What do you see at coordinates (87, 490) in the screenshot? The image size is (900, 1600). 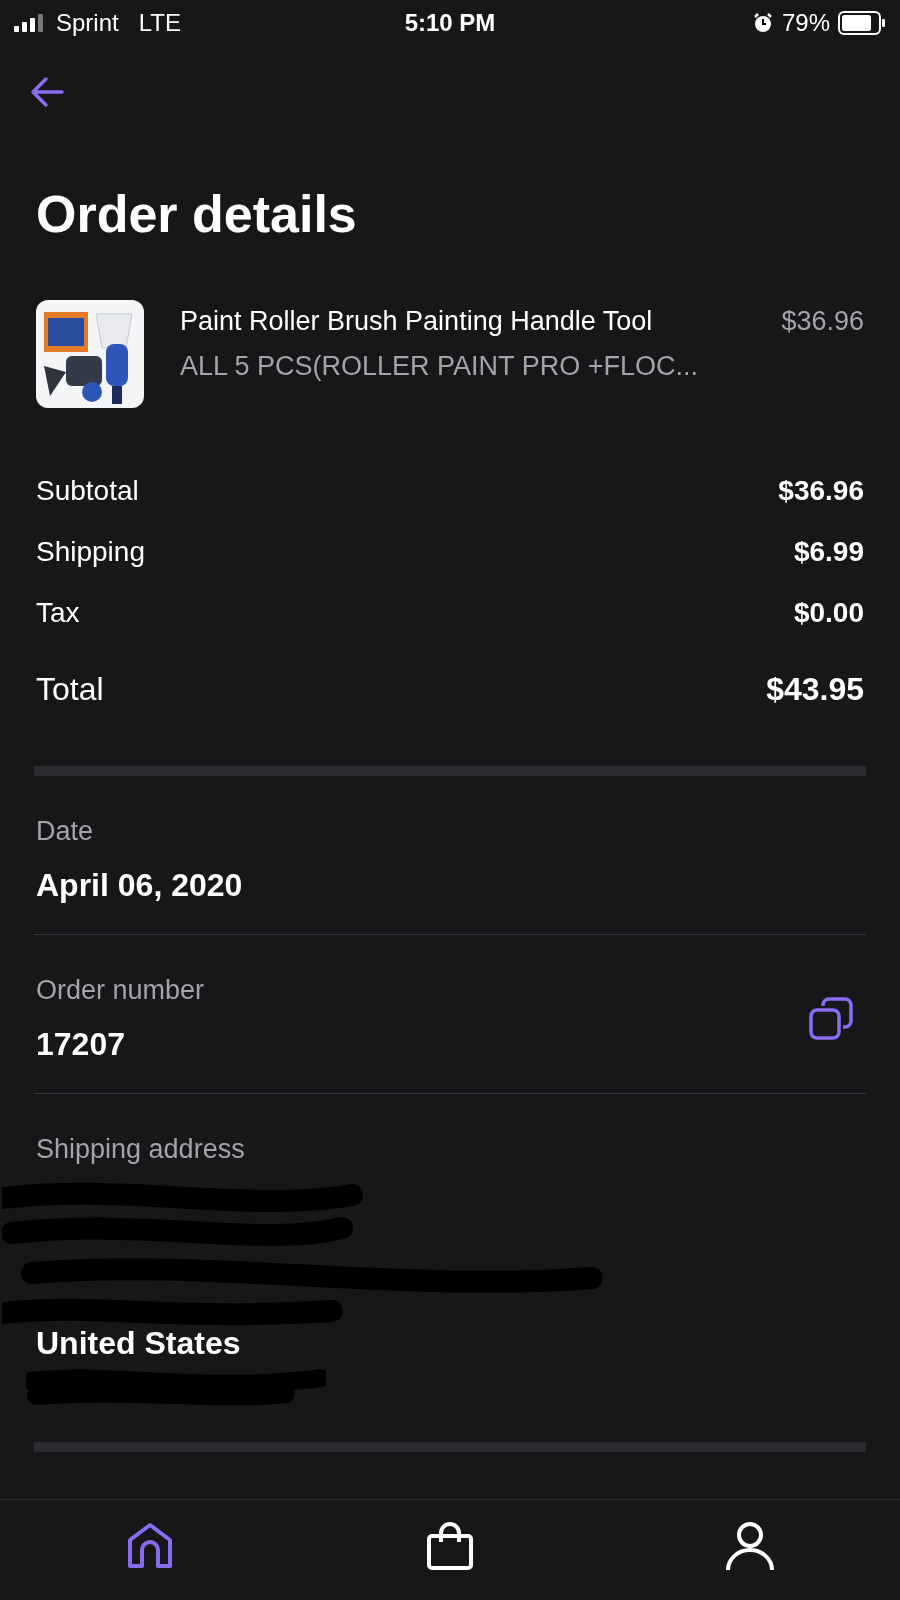 I see `summary-label: Subtotal` at bounding box center [87, 490].